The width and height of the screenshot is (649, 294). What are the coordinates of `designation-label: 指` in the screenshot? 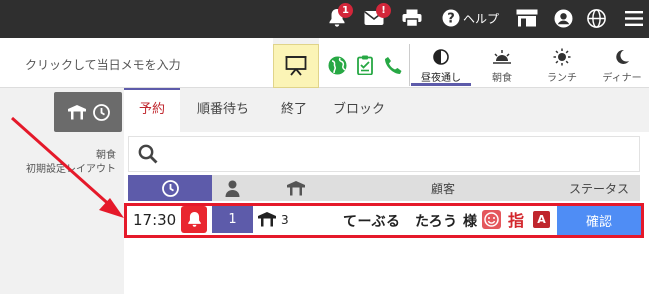 It's located at (516, 220).